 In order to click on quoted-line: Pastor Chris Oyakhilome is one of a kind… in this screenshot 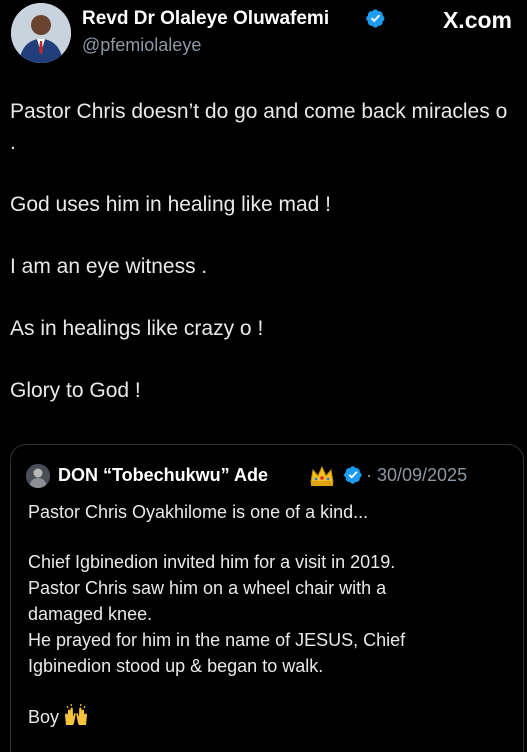, I will do `click(198, 512)`.